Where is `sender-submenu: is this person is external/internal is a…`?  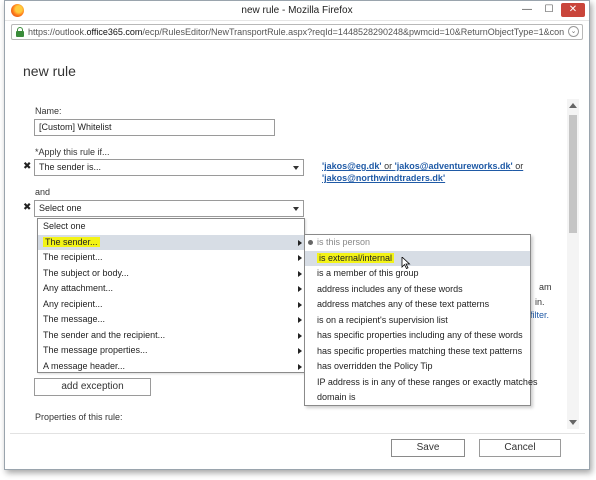 sender-submenu: is this person is external/internal is a… is located at coordinates (420, 320).